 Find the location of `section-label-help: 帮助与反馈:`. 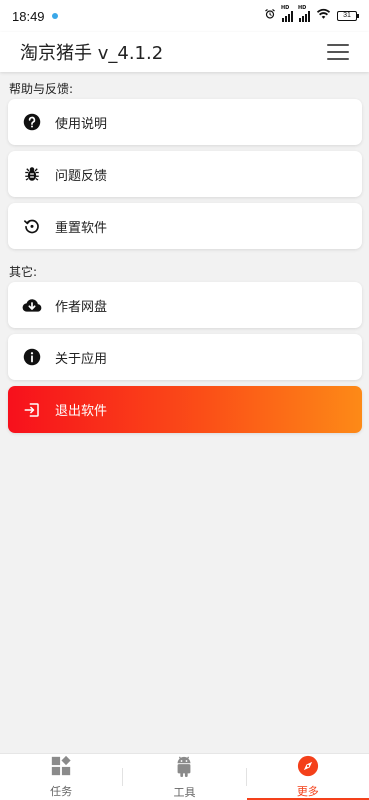

section-label-help: 帮助与反馈: is located at coordinates (41, 89).